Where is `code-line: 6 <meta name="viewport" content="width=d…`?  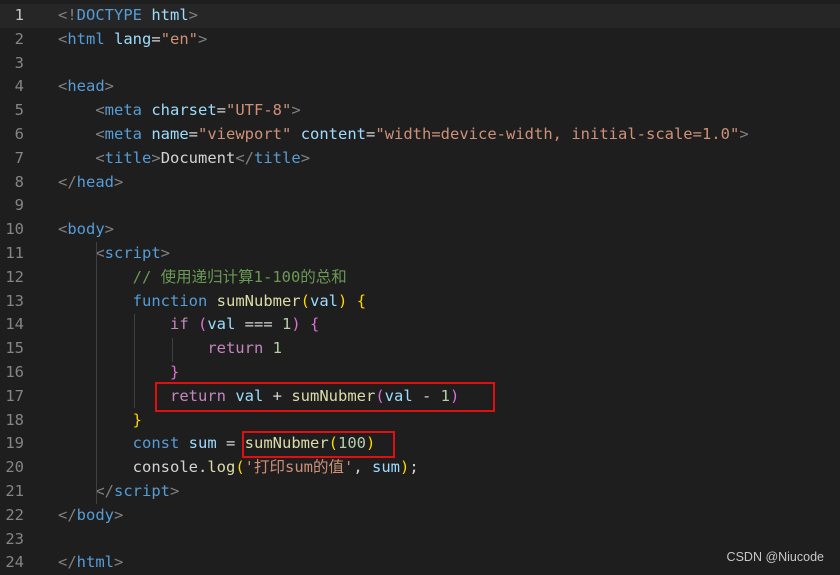
code-line: 6 <meta name="viewport" content="width=d… is located at coordinates (420, 135).